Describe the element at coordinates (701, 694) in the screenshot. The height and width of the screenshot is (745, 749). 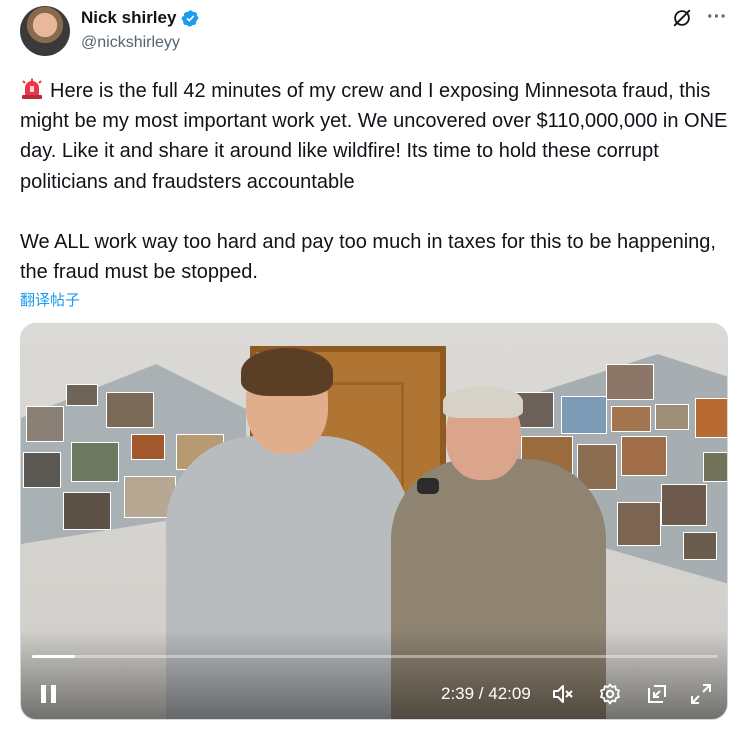
I see `fullscreen-icon` at that location.